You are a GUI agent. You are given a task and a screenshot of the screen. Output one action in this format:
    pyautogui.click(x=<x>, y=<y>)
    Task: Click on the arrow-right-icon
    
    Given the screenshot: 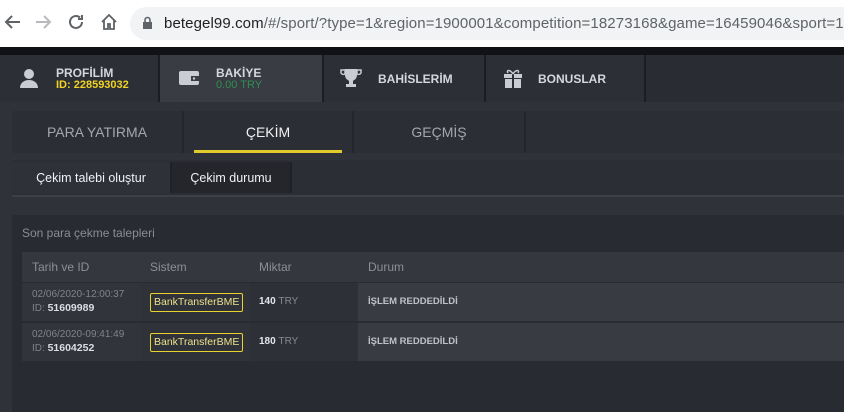 What is the action you would take?
    pyautogui.click(x=44, y=22)
    